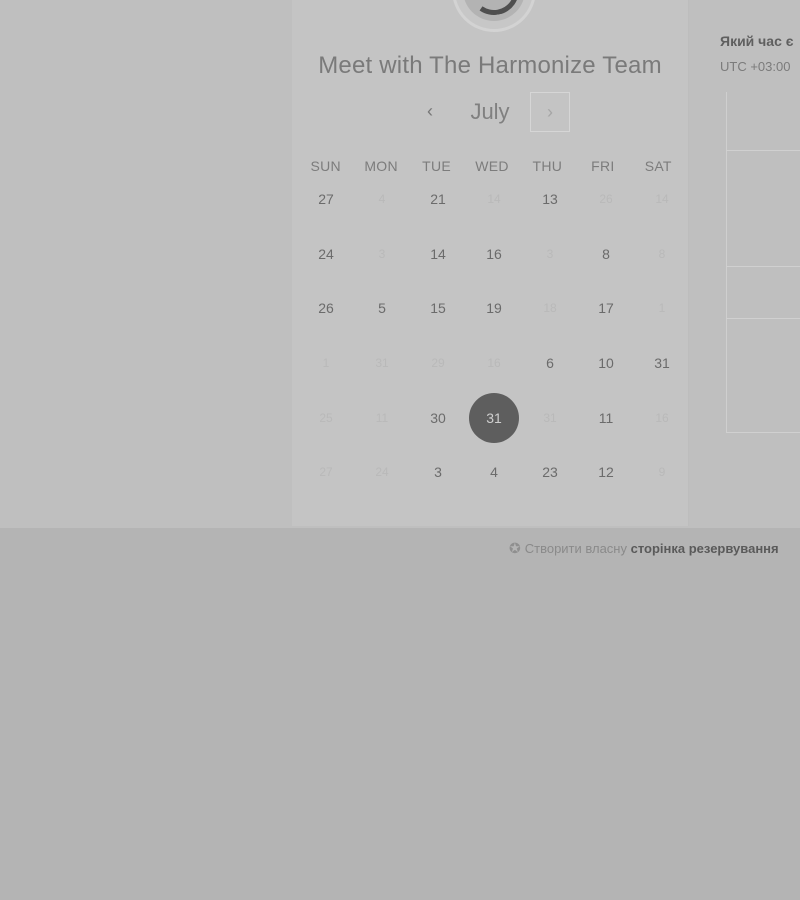  I want to click on calendar-day-number: 27, so click(326, 199).